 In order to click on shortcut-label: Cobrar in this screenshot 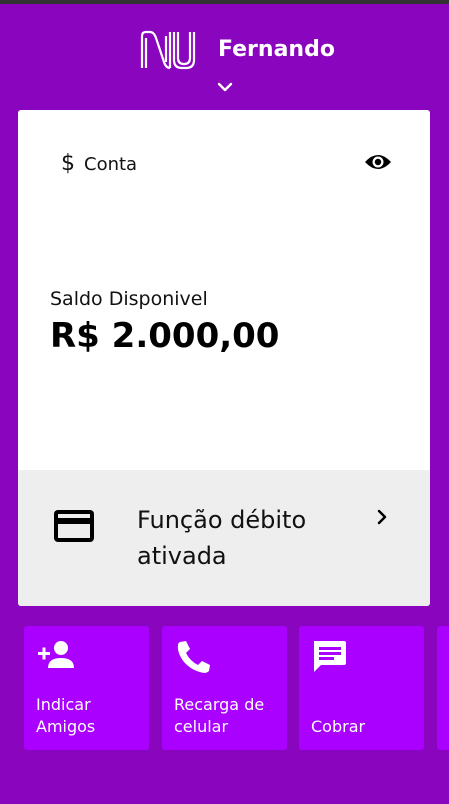, I will do `click(338, 726)`.